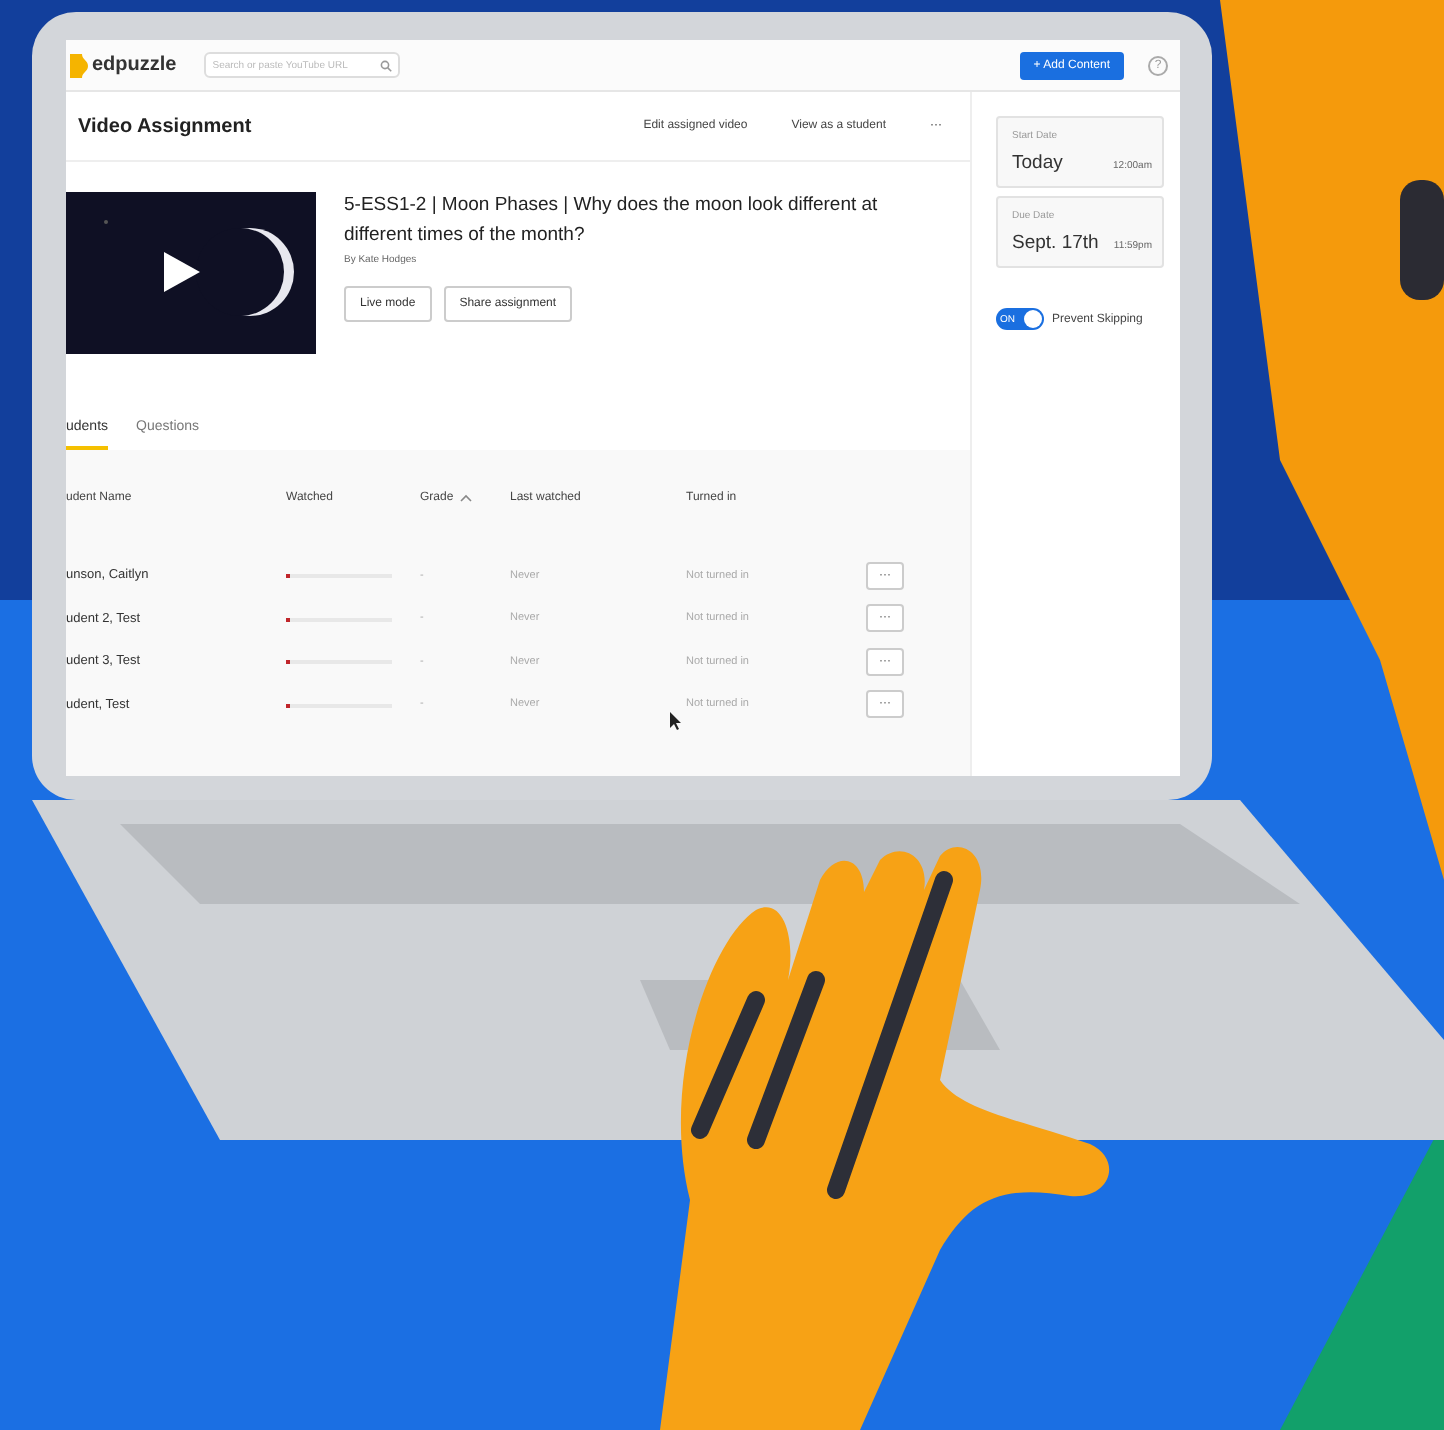 The width and height of the screenshot is (1444, 1430). What do you see at coordinates (466, 498) in the screenshot?
I see `sort-caret-icon` at bounding box center [466, 498].